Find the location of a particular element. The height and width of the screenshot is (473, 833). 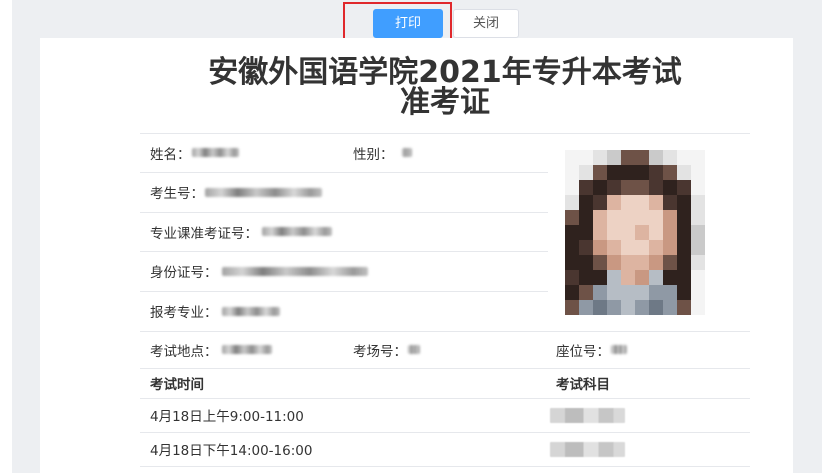

ticket-title-line1: 安徽外国语学院2021年专升本考试 is located at coordinates (445, 72).